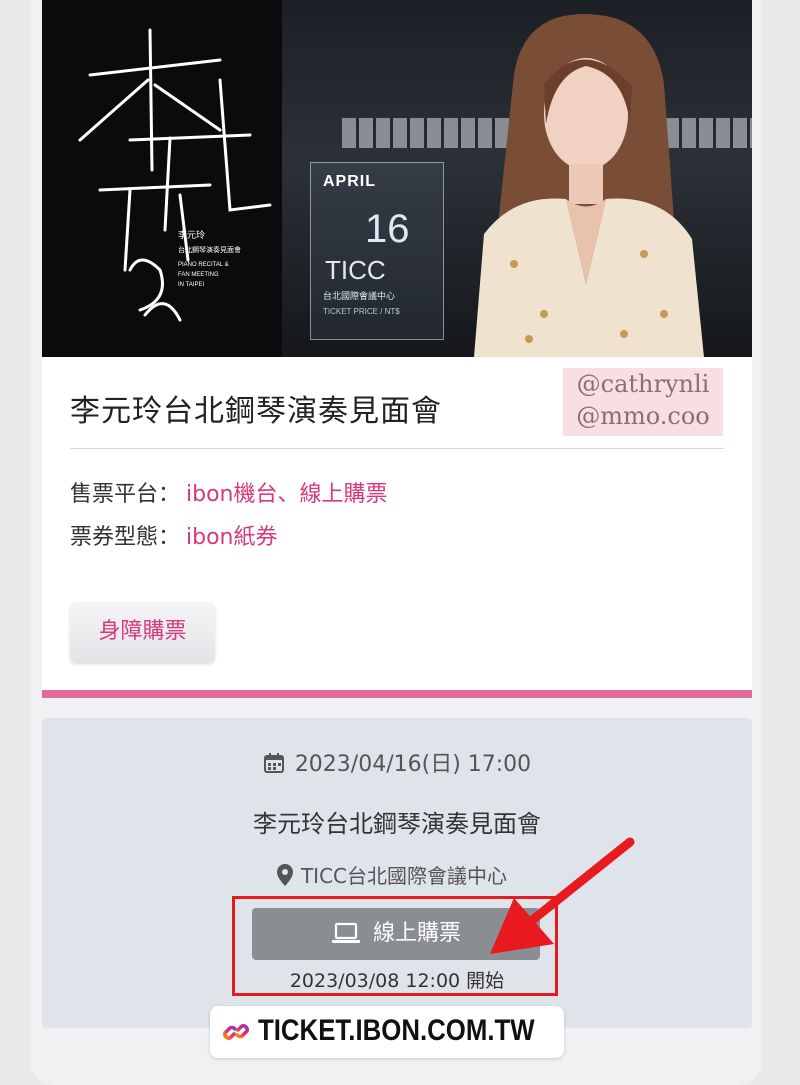 This screenshot has height=1085, width=800. Describe the element at coordinates (397, 824) in the screenshot. I see `session-title: 李元玲台北鋼琴演奏見面會` at that location.